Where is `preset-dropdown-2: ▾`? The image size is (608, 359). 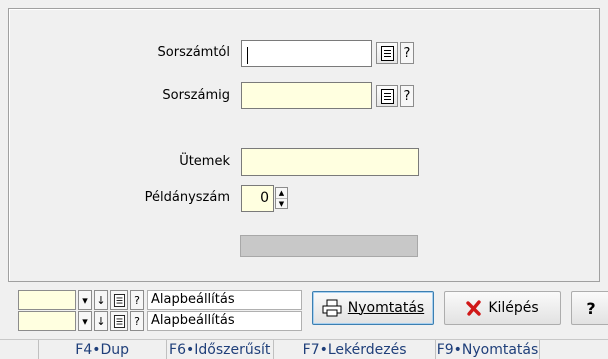 preset-dropdown-2: ▾ is located at coordinates (85, 321).